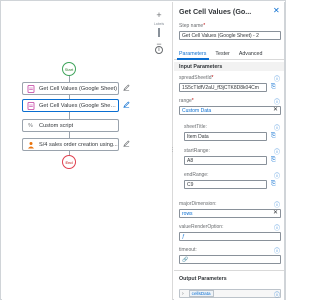  Describe the element at coordinates (230, 259) in the screenshot. I see `timeout-input: 🔗` at that location.